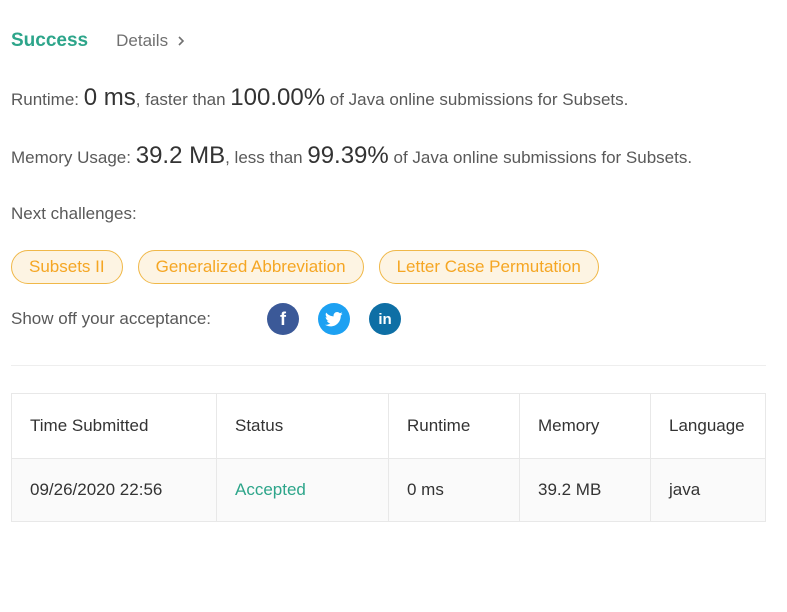 Image resolution: width=787 pixels, height=612 pixels. I want to click on memory-value: 39.2 MB, so click(180, 155).